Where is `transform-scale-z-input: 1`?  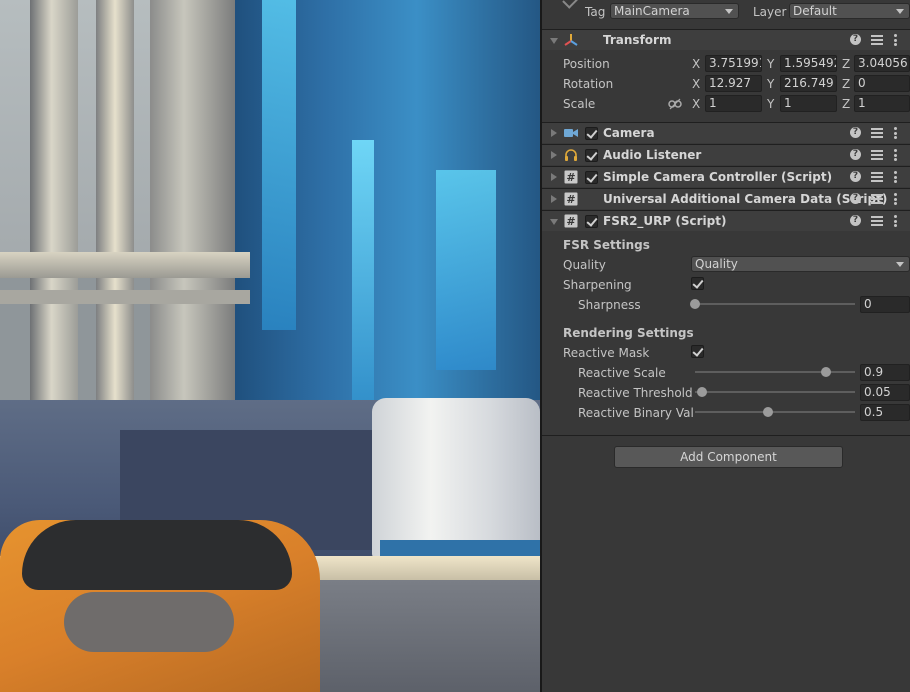
transform-scale-z-input: 1 is located at coordinates (882, 103).